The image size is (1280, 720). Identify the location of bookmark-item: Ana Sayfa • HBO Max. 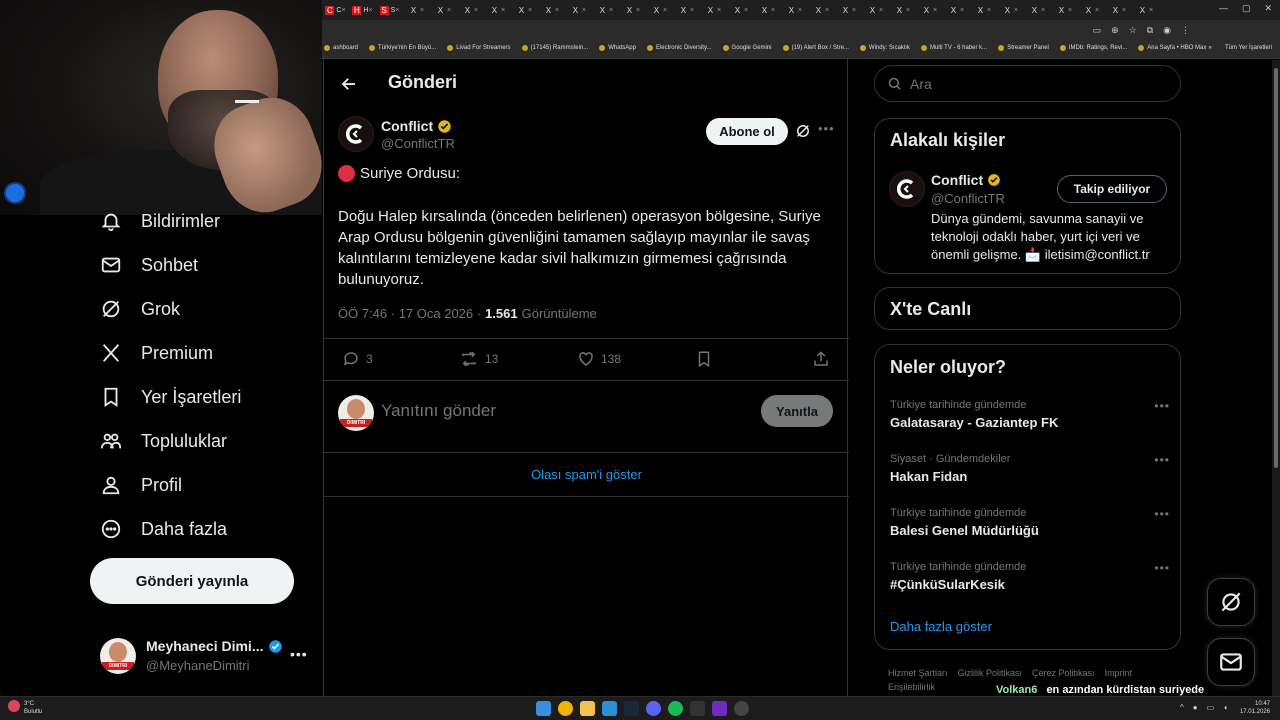
(1172, 48).